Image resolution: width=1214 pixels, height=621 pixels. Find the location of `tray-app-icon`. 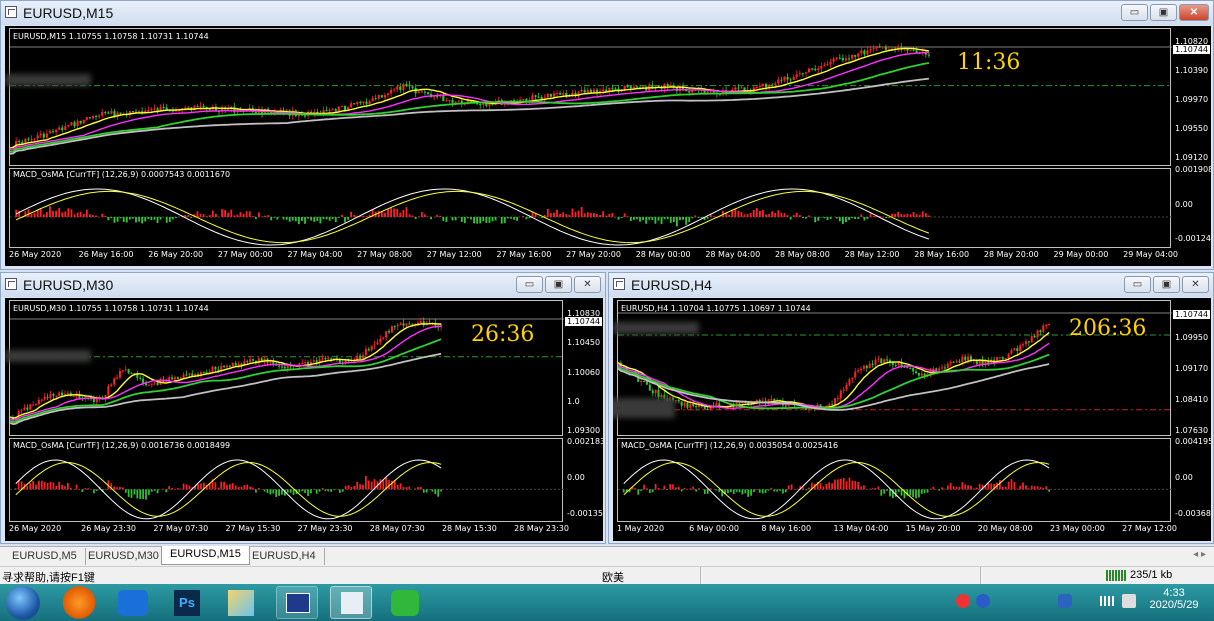

tray-app-icon is located at coordinates (963, 601).